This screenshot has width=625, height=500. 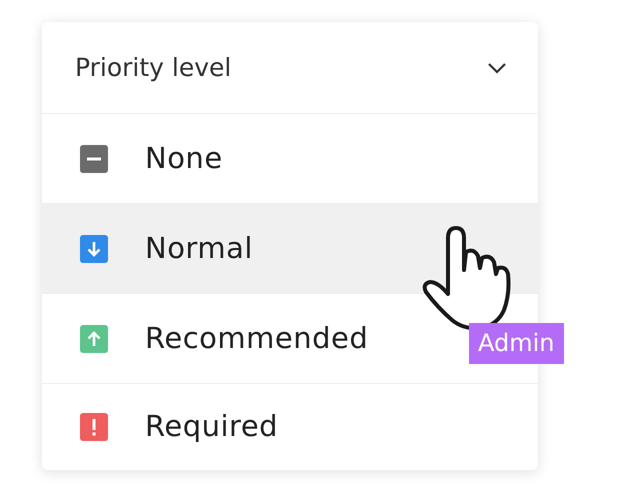 I want to click on dropdown-title: Priority level, so click(x=153, y=68).